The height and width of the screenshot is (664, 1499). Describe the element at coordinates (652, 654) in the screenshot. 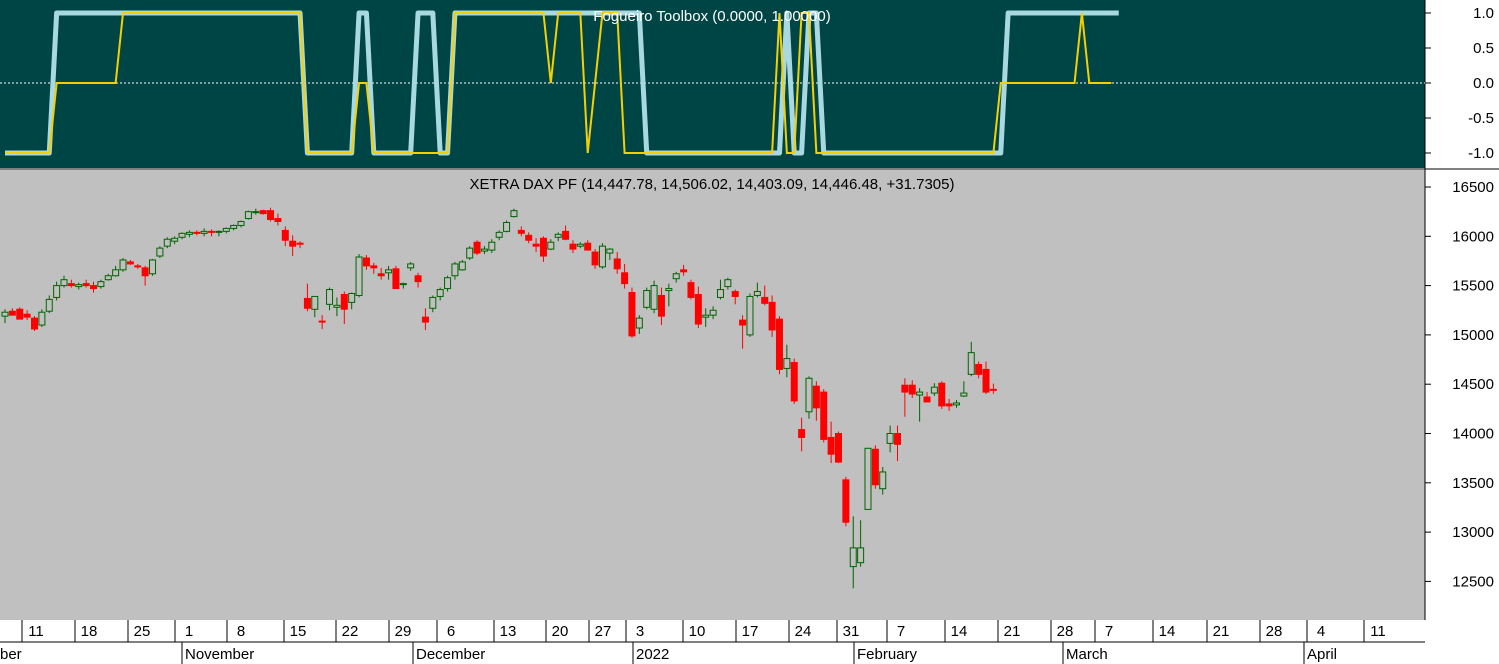

I see `month-label: 2022` at that location.